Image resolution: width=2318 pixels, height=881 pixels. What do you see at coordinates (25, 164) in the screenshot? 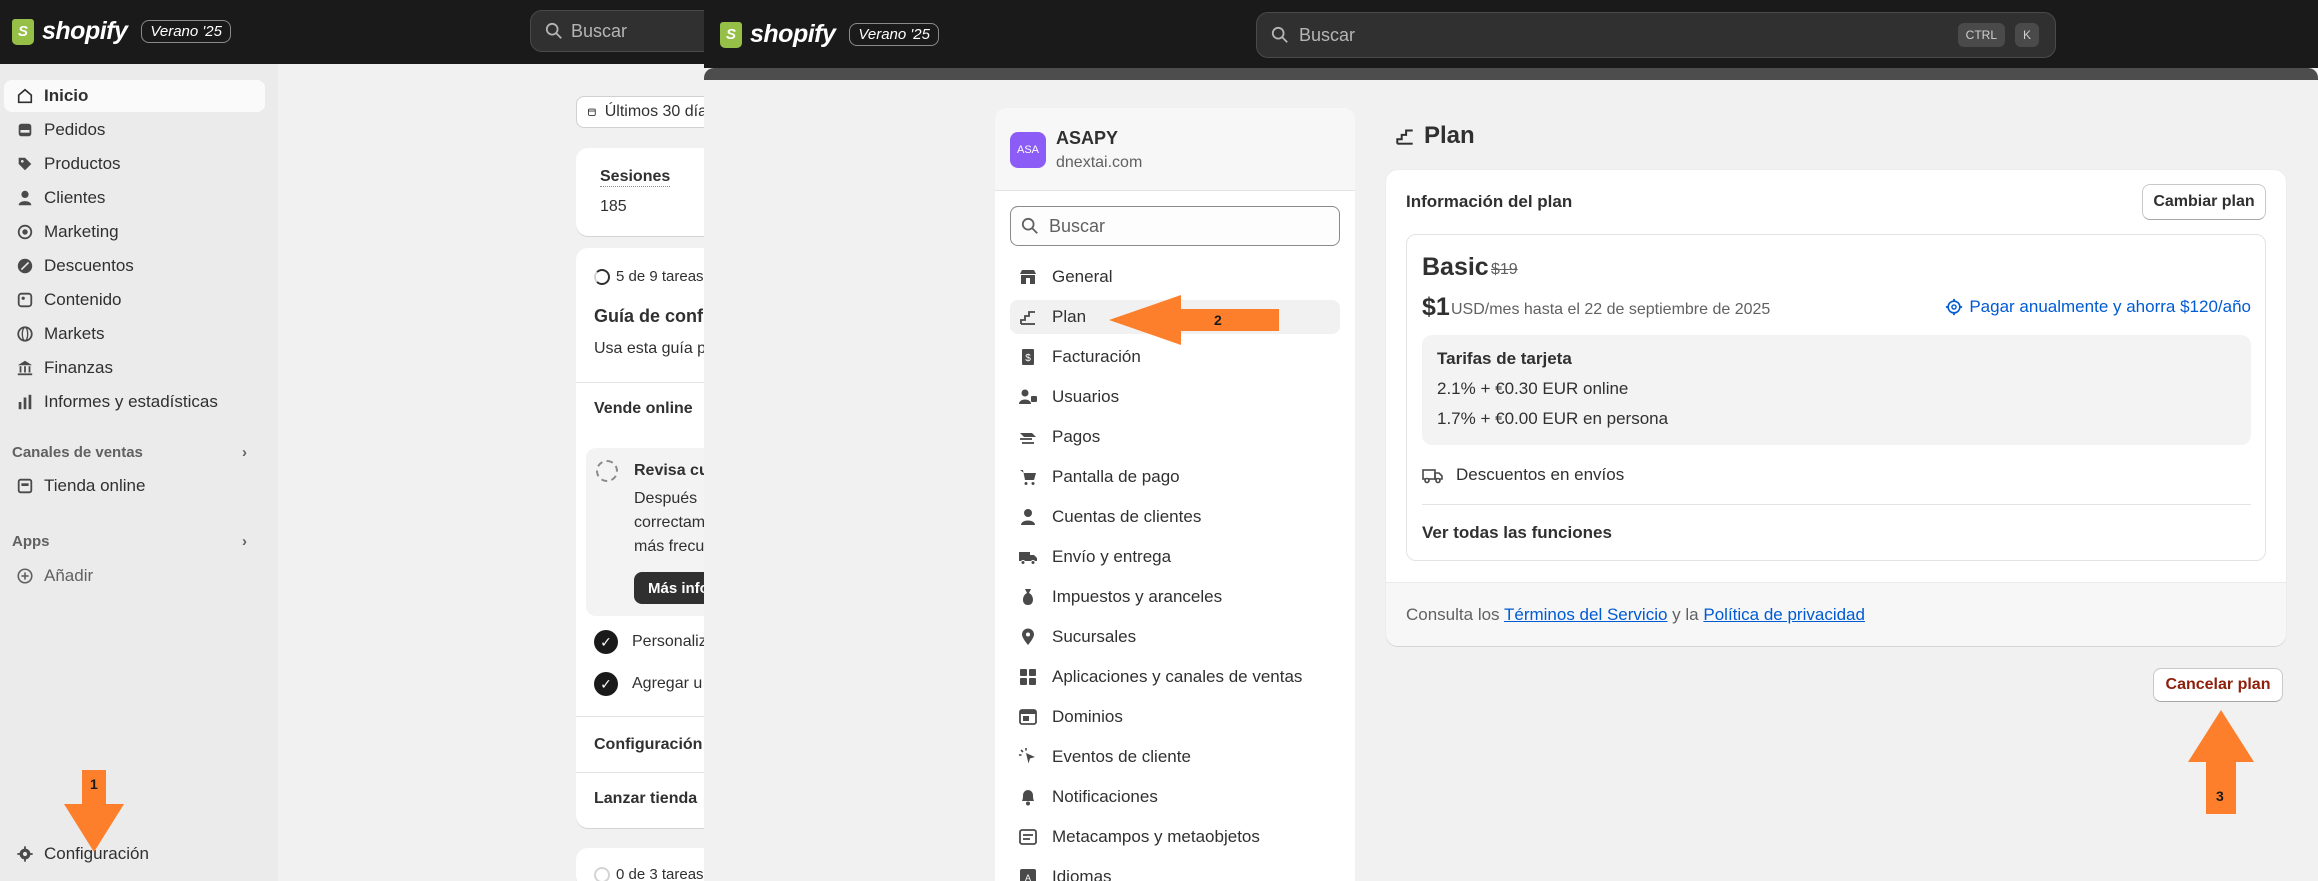
I see `tag-icon` at bounding box center [25, 164].